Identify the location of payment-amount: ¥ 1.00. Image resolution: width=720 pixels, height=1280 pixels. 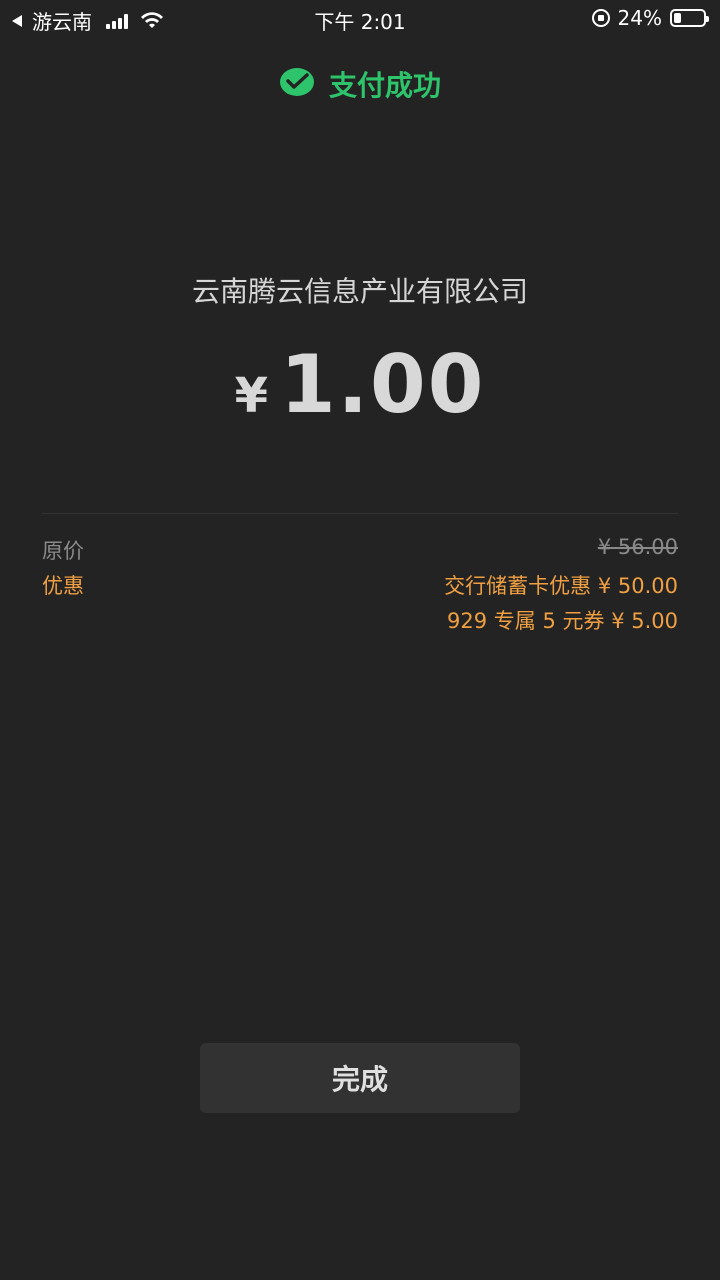
(360, 384).